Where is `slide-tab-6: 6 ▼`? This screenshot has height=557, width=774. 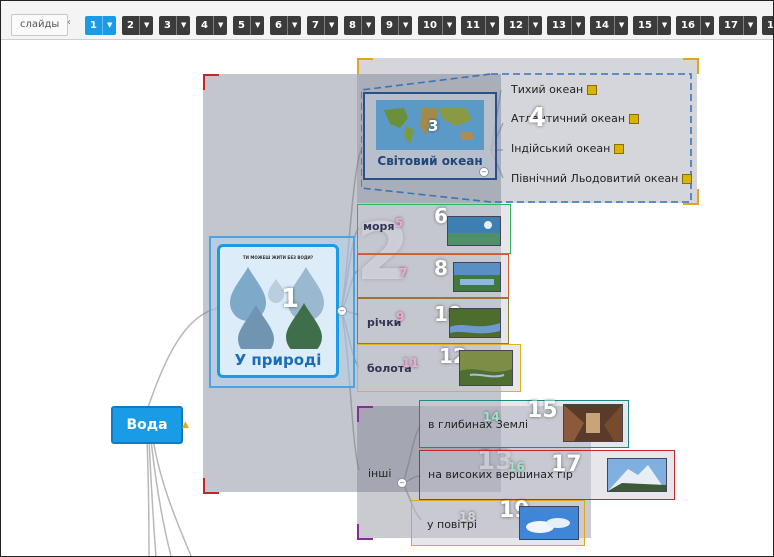
slide-tab-6: 6 ▼ is located at coordinates (286, 25).